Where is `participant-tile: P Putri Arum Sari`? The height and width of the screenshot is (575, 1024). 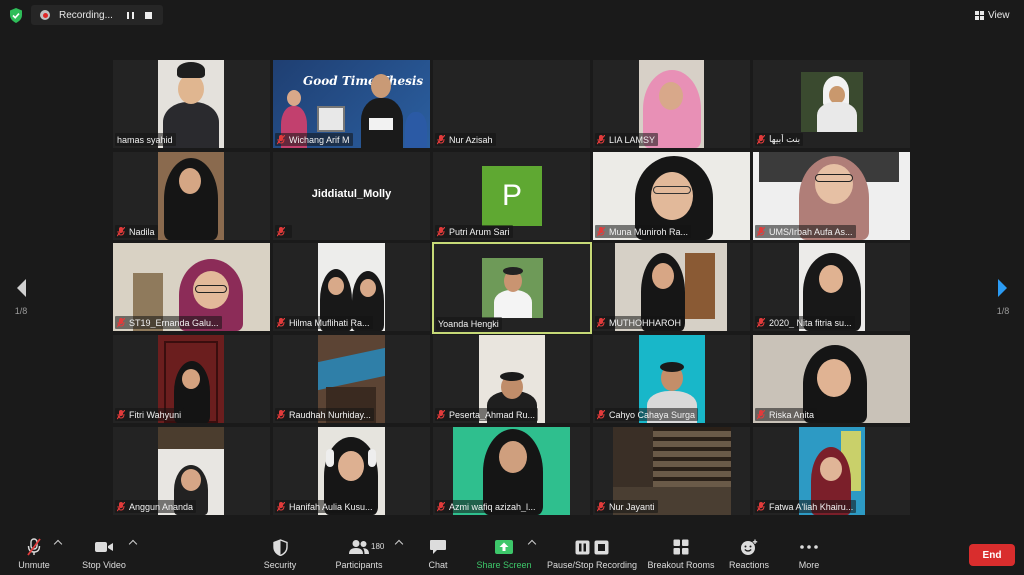 participant-tile: P Putri Arum Sari is located at coordinates (511, 196).